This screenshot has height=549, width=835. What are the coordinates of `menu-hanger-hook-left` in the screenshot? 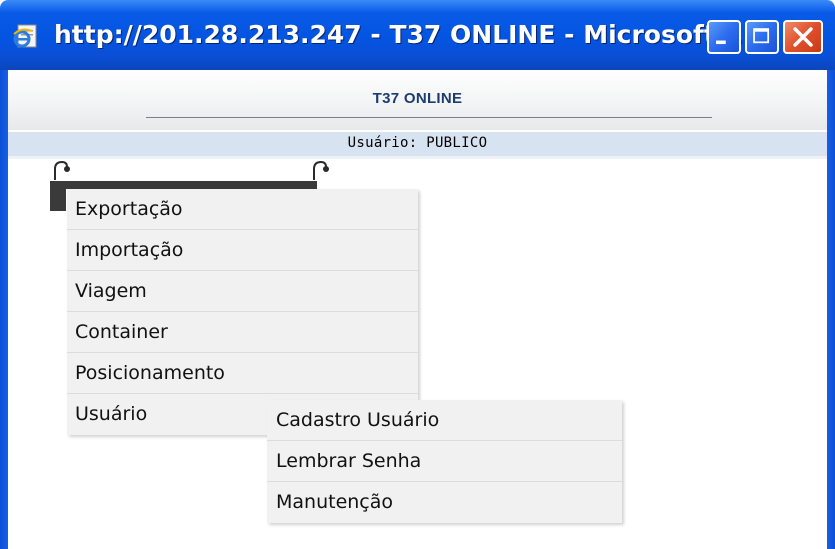 It's located at (61, 171).